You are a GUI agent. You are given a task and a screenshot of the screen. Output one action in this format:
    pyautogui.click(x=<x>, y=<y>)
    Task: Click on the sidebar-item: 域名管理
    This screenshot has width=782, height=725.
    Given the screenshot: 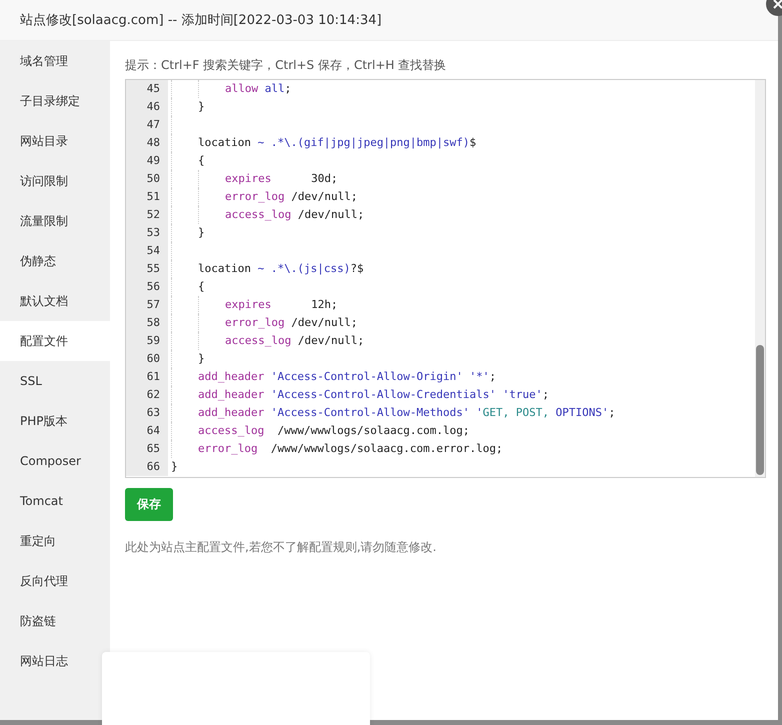 What is the action you would take?
    pyautogui.click(x=55, y=61)
    